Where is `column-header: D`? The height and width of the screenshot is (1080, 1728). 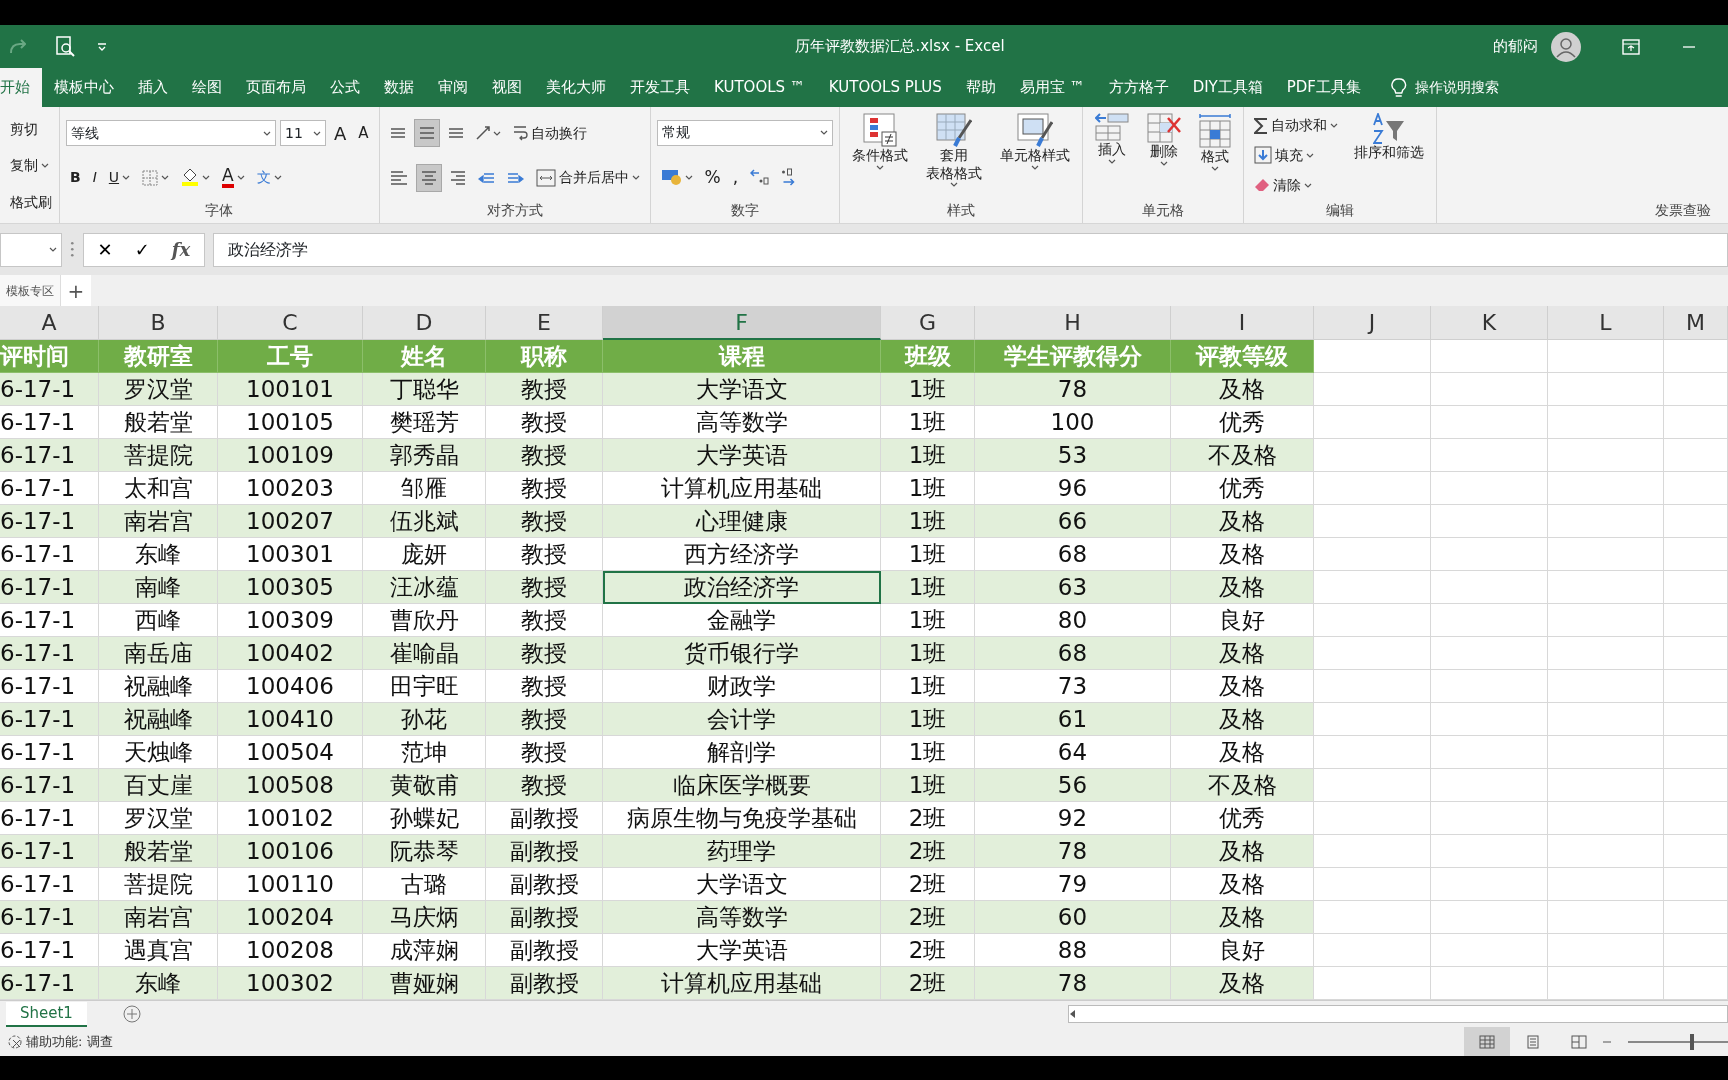 column-header: D is located at coordinates (424, 323).